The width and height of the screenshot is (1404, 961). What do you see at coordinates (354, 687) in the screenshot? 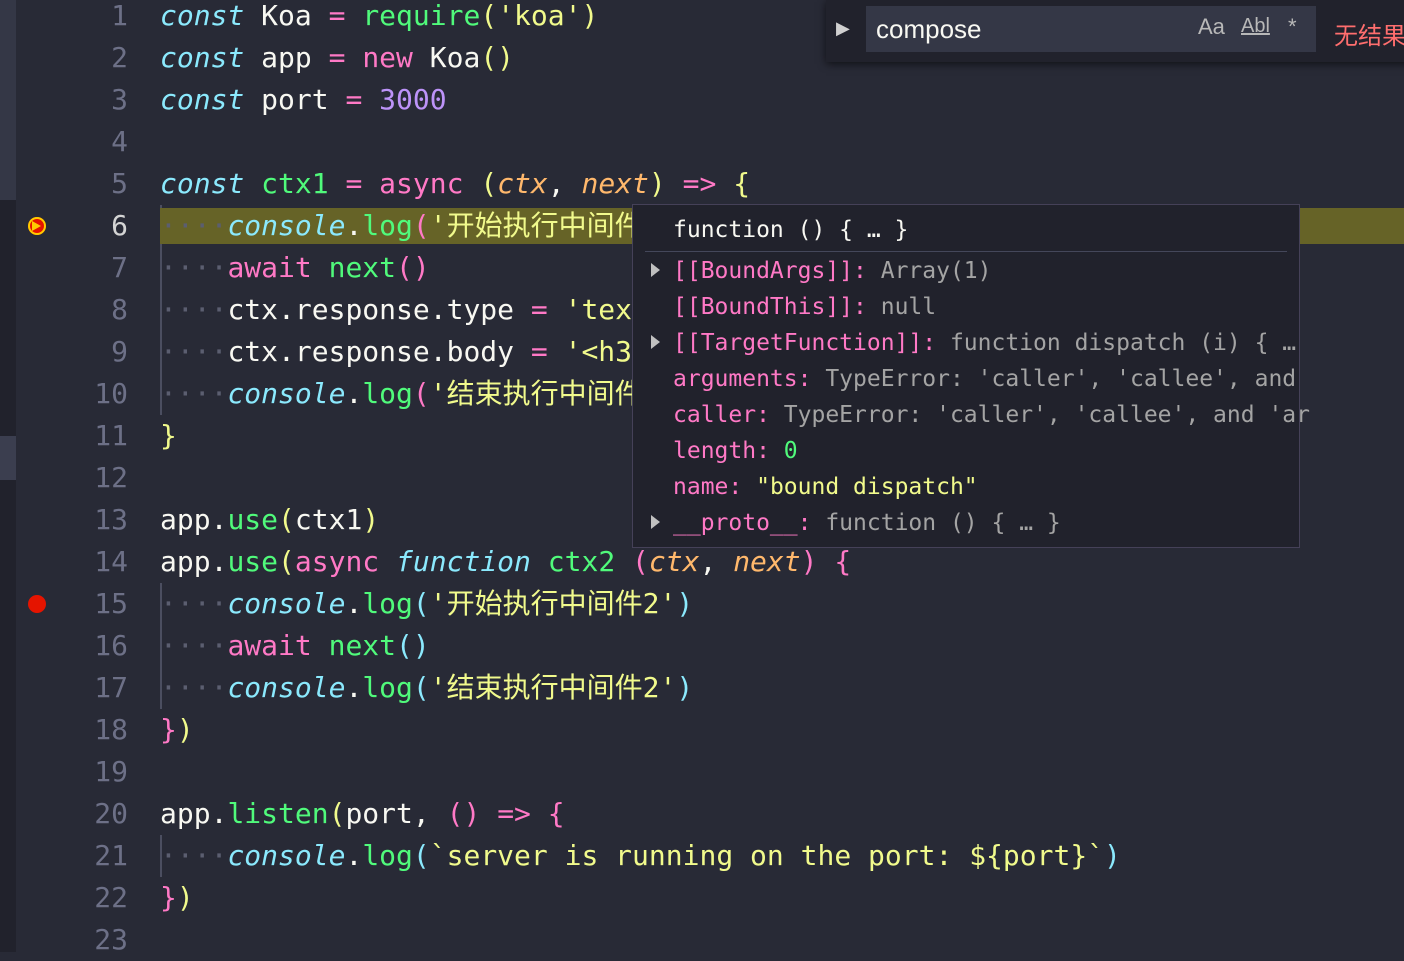
I see `code-token: .` at bounding box center [354, 687].